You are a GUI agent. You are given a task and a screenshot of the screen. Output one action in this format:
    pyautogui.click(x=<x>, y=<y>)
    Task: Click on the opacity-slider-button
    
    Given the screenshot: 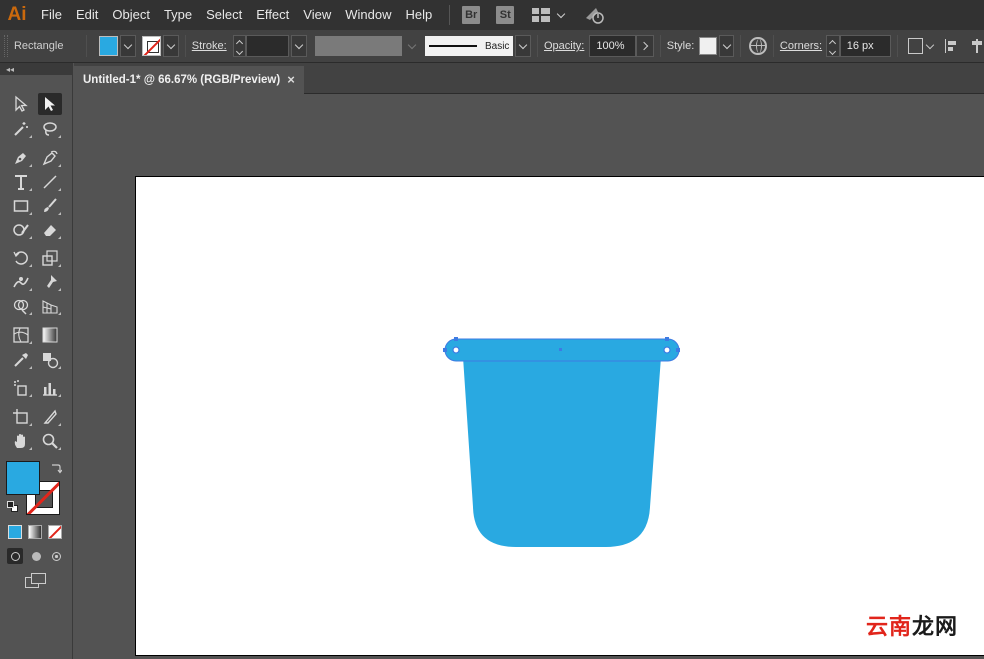 What is the action you would take?
    pyautogui.click(x=645, y=46)
    